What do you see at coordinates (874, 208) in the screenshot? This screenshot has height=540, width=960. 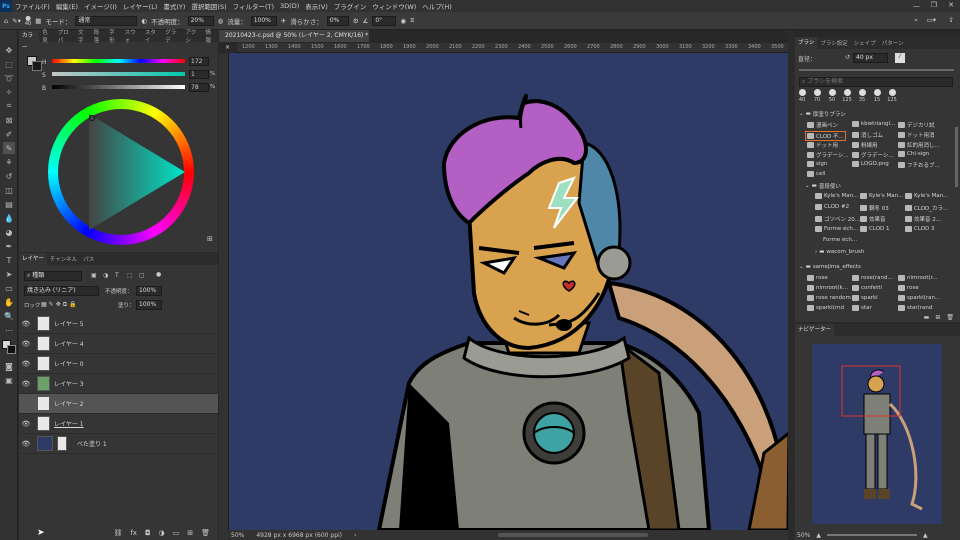 I see `brush-item: 鋼冬 03` at bounding box center [874, 208].